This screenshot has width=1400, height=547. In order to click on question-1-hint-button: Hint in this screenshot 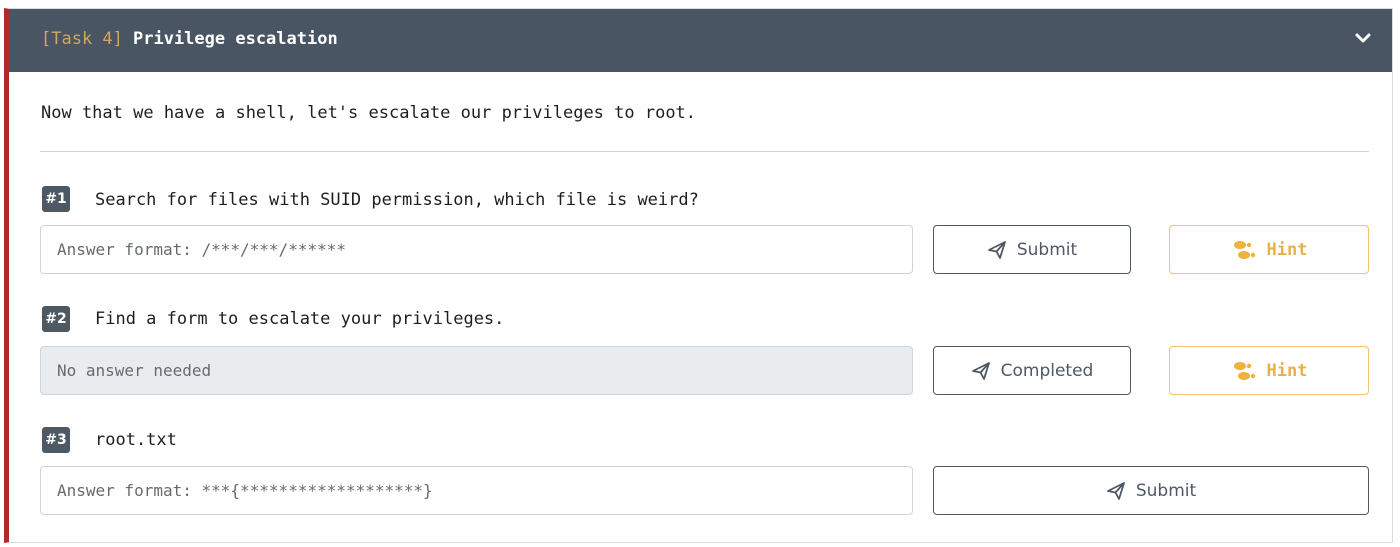, I will do `click(1269, 249)`.